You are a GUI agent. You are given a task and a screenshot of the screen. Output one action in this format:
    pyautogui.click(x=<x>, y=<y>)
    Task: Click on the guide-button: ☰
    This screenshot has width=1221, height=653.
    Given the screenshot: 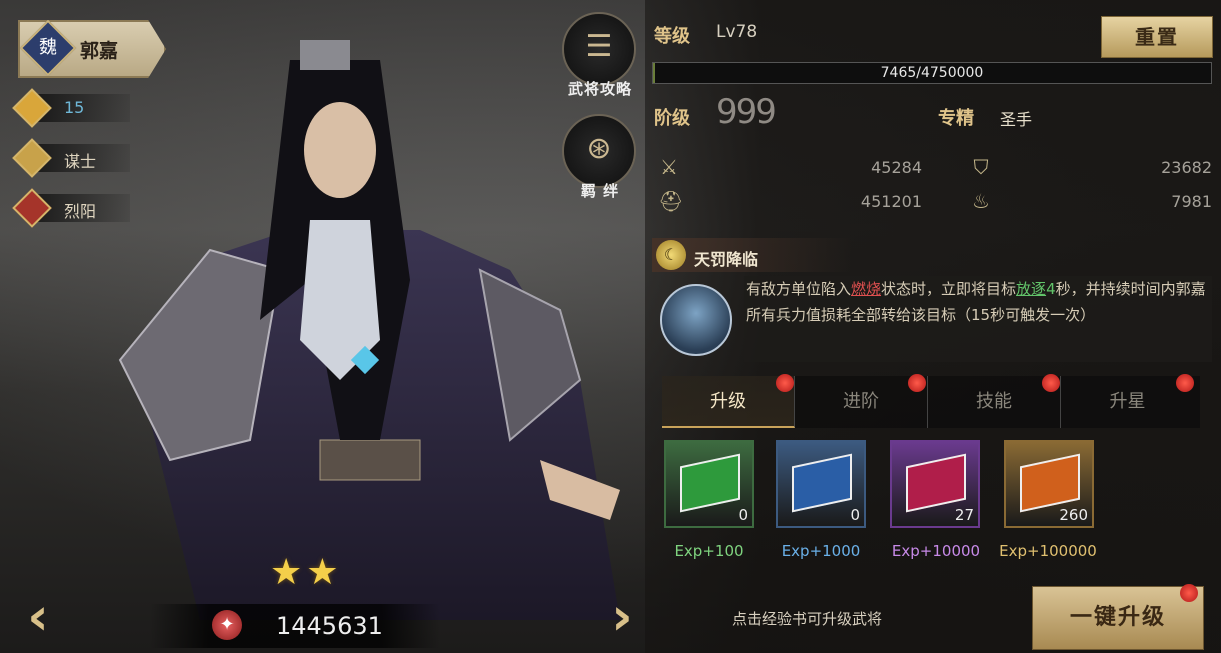 What is the action you would take?
    pyautogui.click(x=599, y=49)
    